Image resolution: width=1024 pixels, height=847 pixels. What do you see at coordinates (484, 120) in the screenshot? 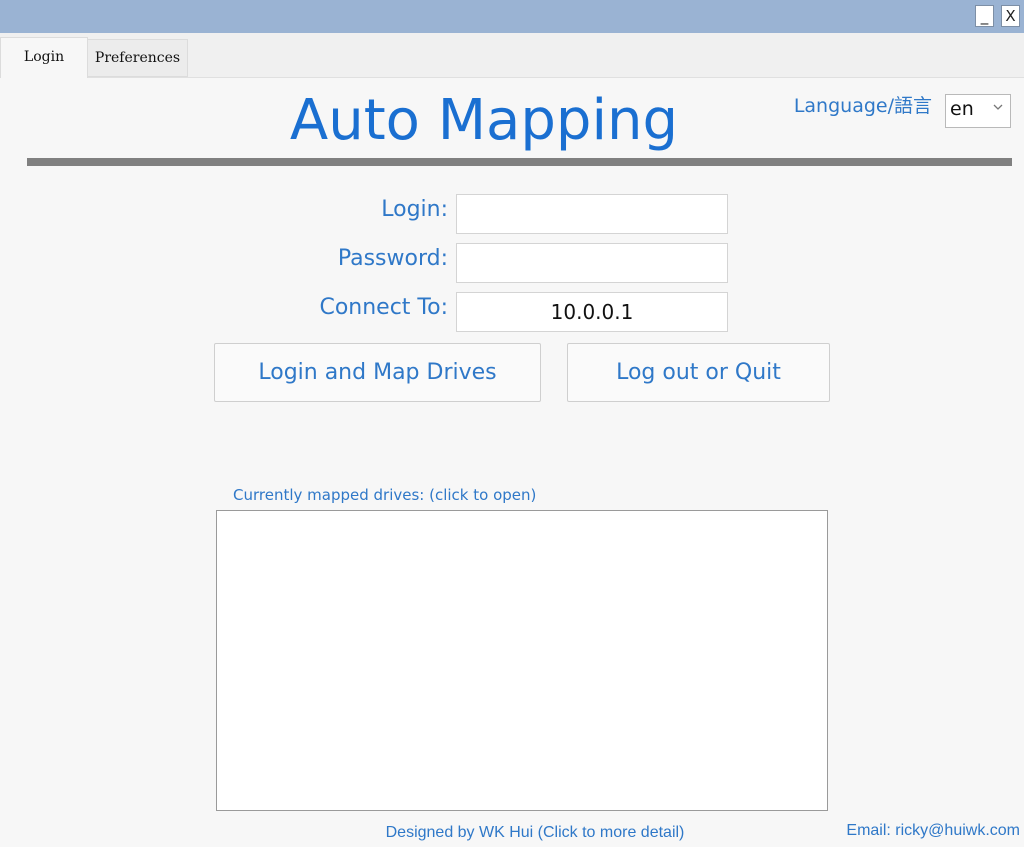
I see `app-title: Auto Mapping` at bounding box center [484, 120].